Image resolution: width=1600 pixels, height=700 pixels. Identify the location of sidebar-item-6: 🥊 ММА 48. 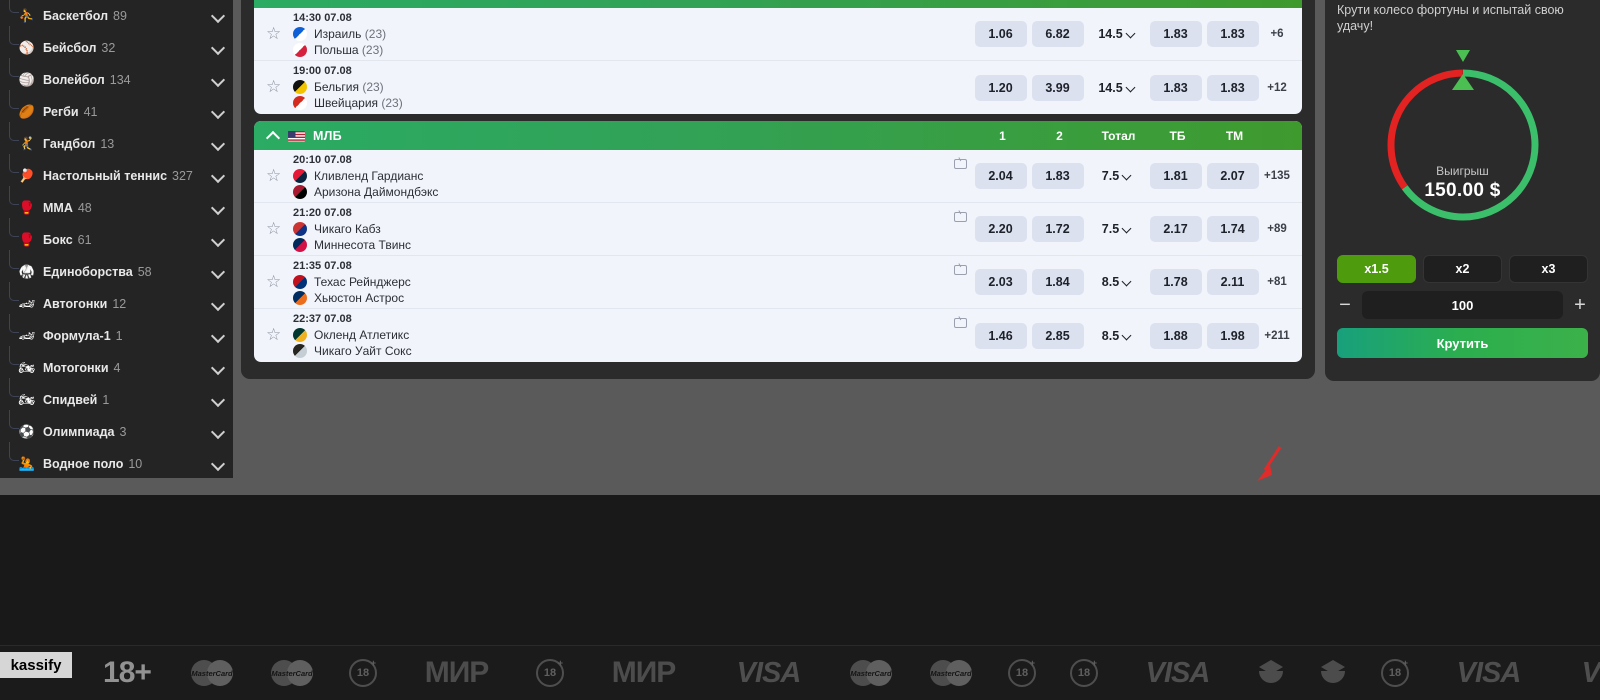
(116, 205).